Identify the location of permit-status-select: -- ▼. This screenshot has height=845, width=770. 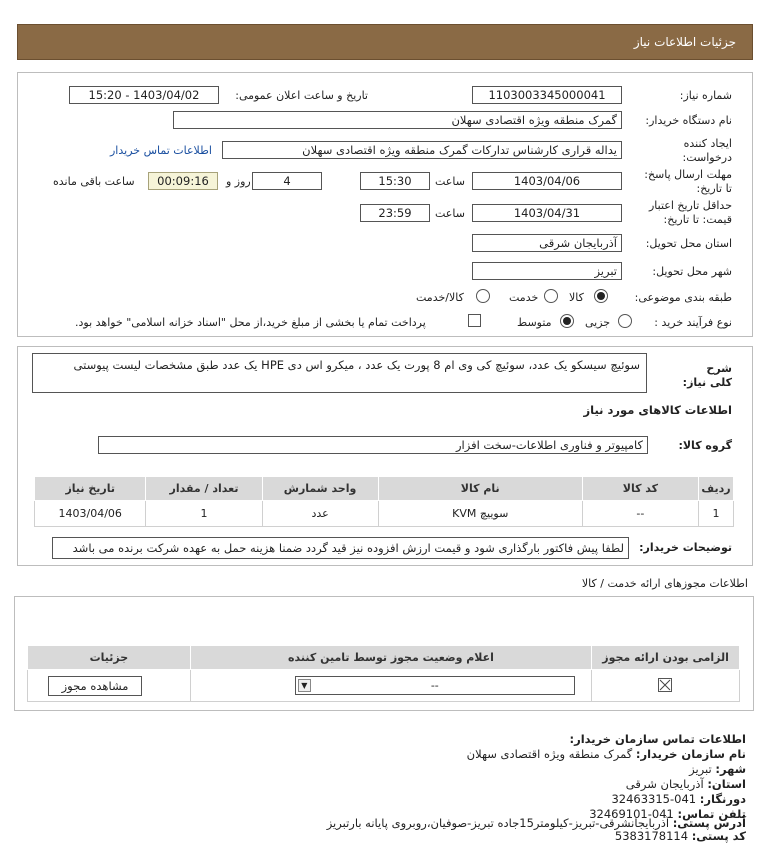
(434, 685).